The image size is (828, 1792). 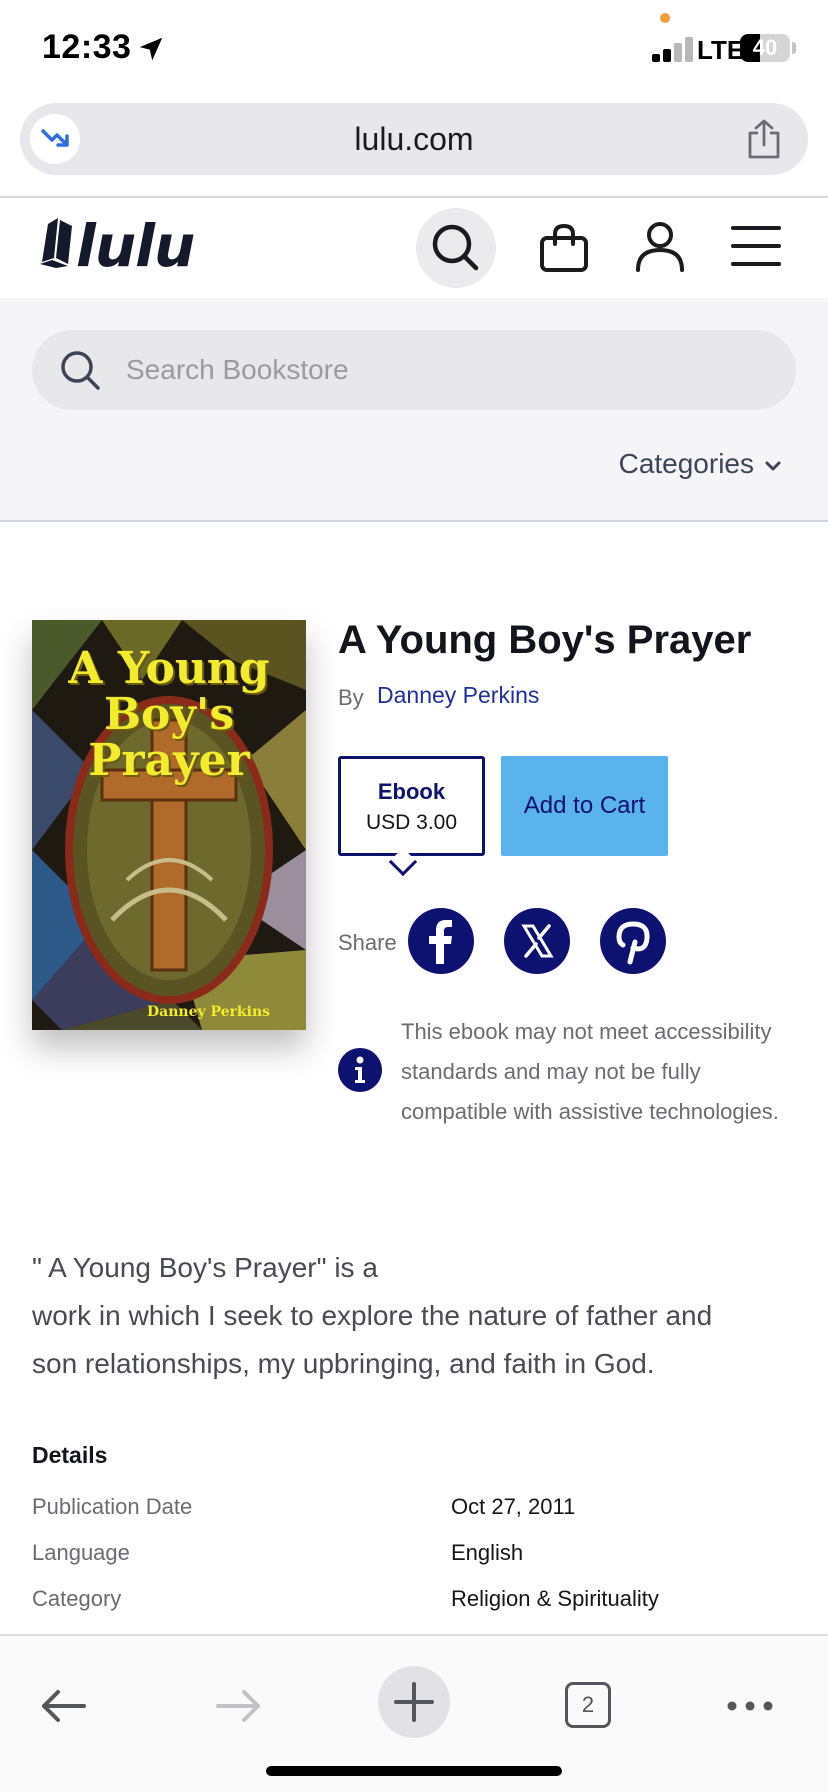 I want to click on plus-icon, so click(x=414, y=1702).